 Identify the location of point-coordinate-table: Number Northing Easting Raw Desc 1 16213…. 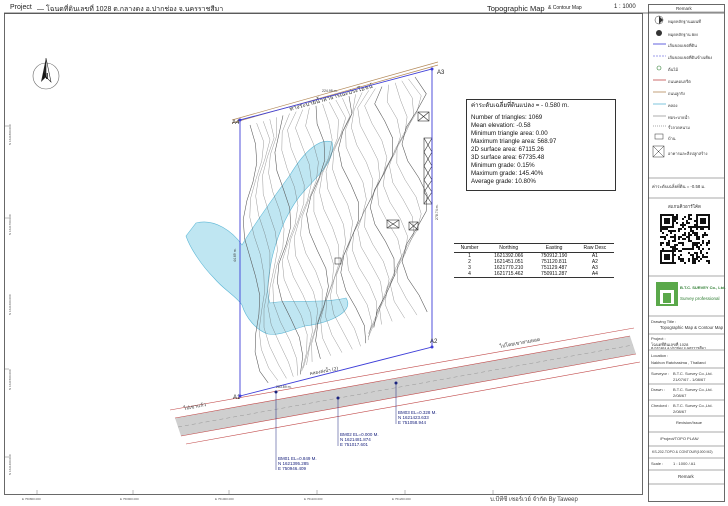
(534, 260).